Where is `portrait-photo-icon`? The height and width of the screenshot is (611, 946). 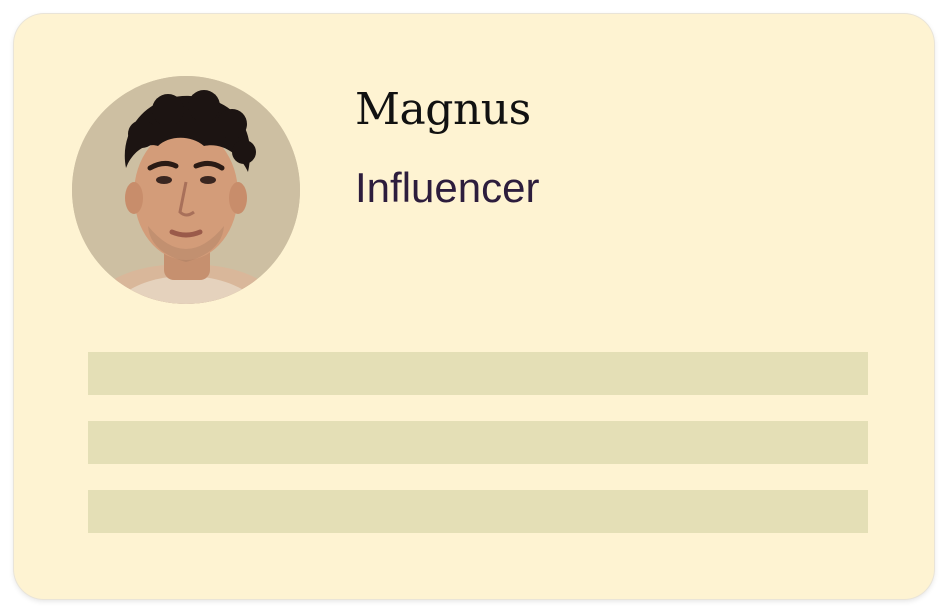
portrait-photo-icon is located at coordinates (186, 190).